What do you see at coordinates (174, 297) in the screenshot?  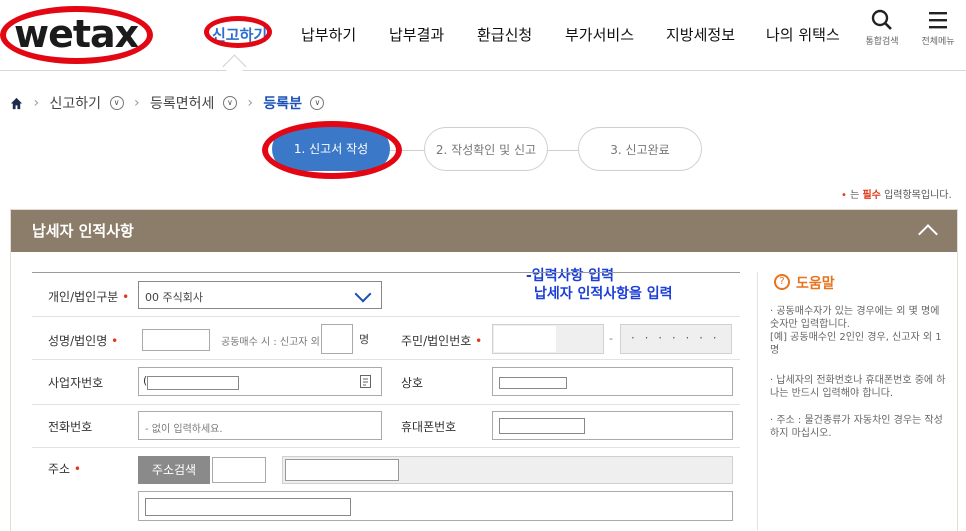 I see `taxpayer-type-value: 00 주식회사` at bounding box center [174, 297].